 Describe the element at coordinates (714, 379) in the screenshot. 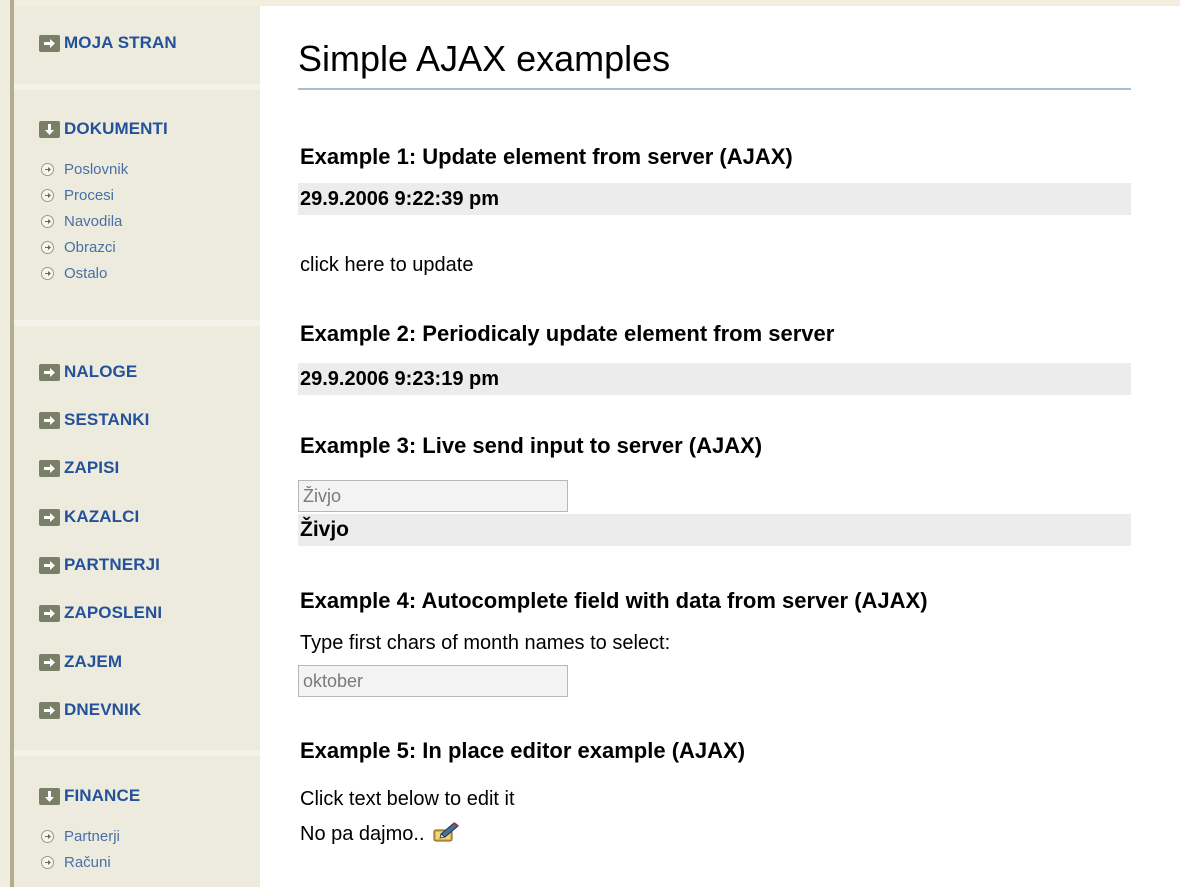

I see `example-2-result: 29.9.2006 9:23:19 pm` at that location.